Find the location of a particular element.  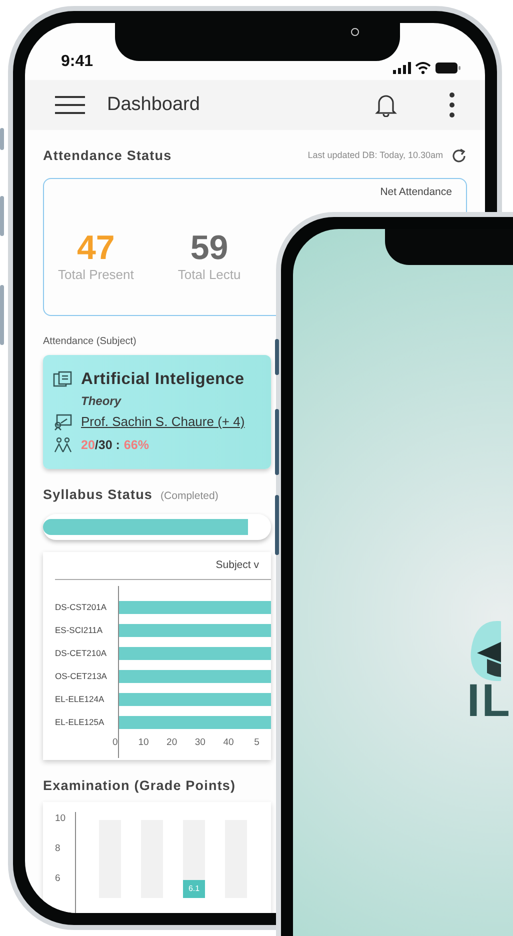

stat-label: Total Lectu is located at coordinates (209, 275).